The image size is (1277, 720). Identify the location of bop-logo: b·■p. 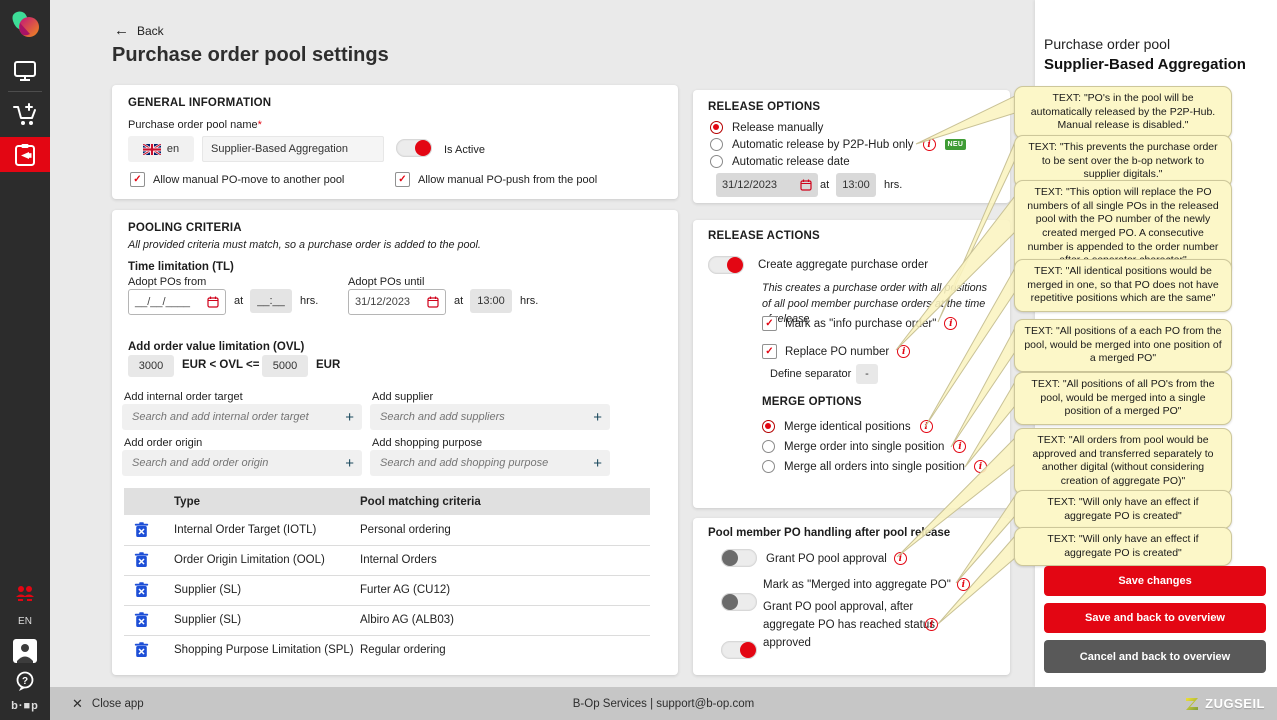
(25, 706).